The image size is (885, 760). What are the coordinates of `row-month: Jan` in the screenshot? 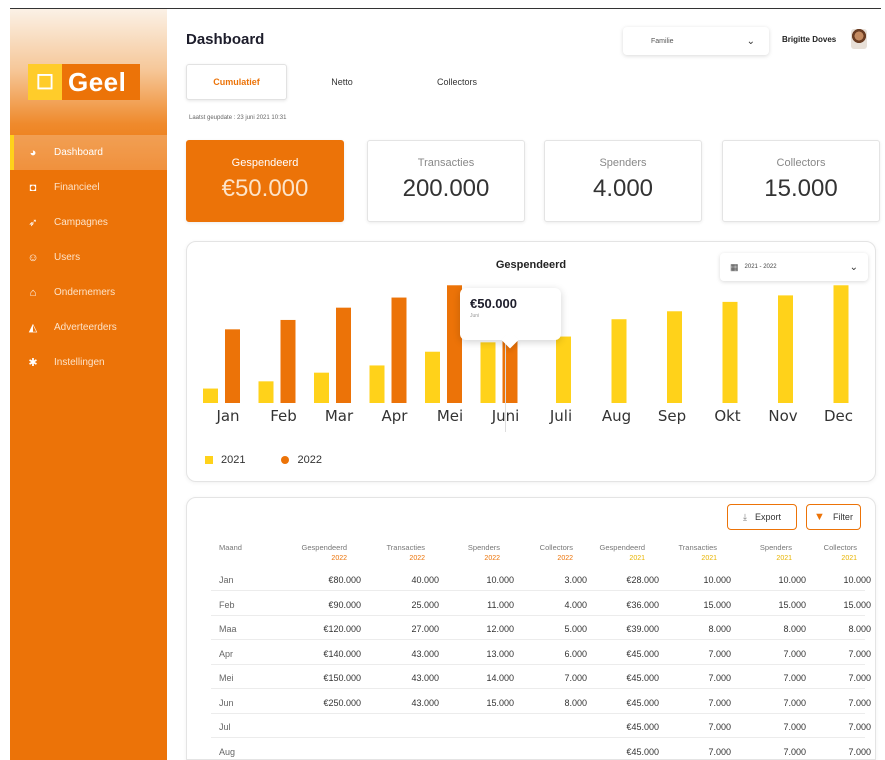 It's located at (226, 580).